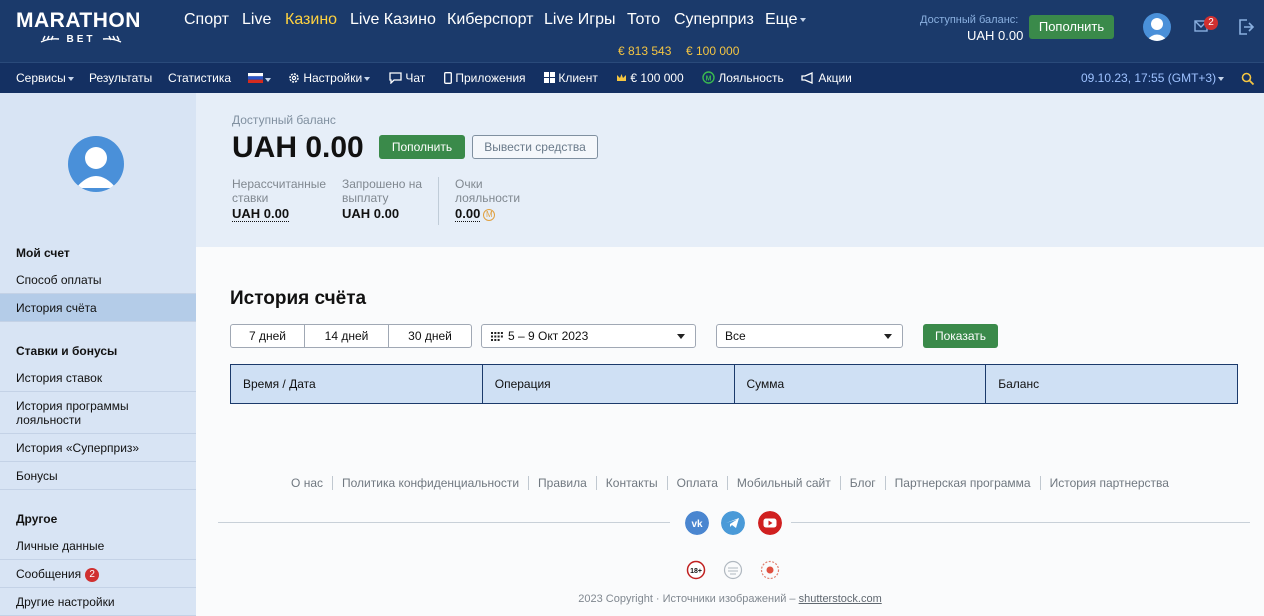  Describe the element at coordinates (733, 523) in the screenshot. I see `telegram-icon` at that location.